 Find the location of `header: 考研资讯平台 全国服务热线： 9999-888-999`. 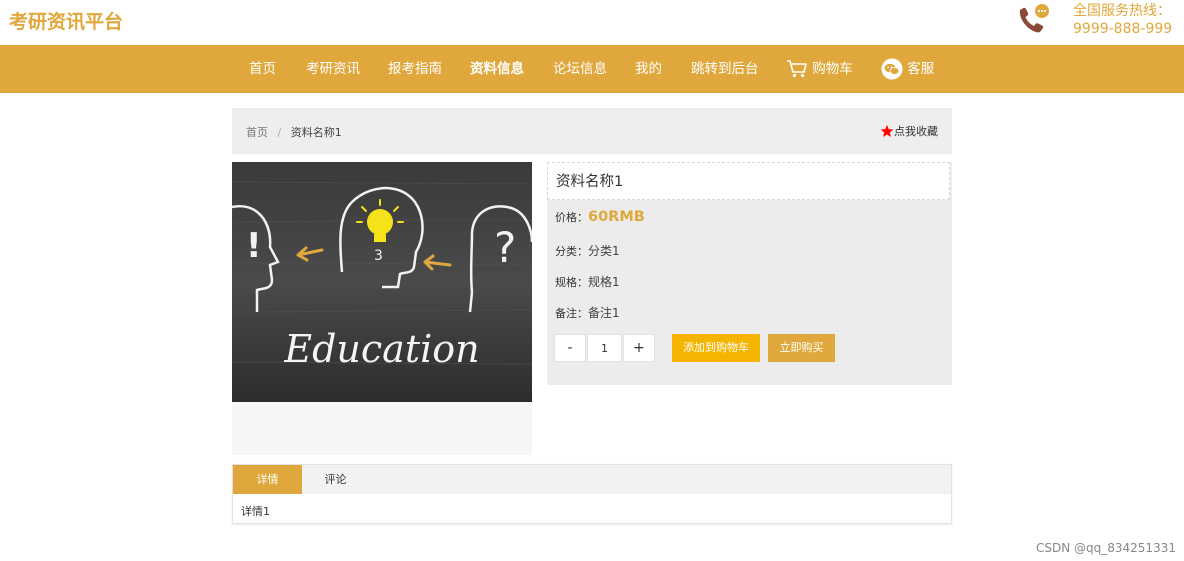

header: 考研资讯平台 全国服务热线： 9999-888-999 is located at coordinates (592, 22).